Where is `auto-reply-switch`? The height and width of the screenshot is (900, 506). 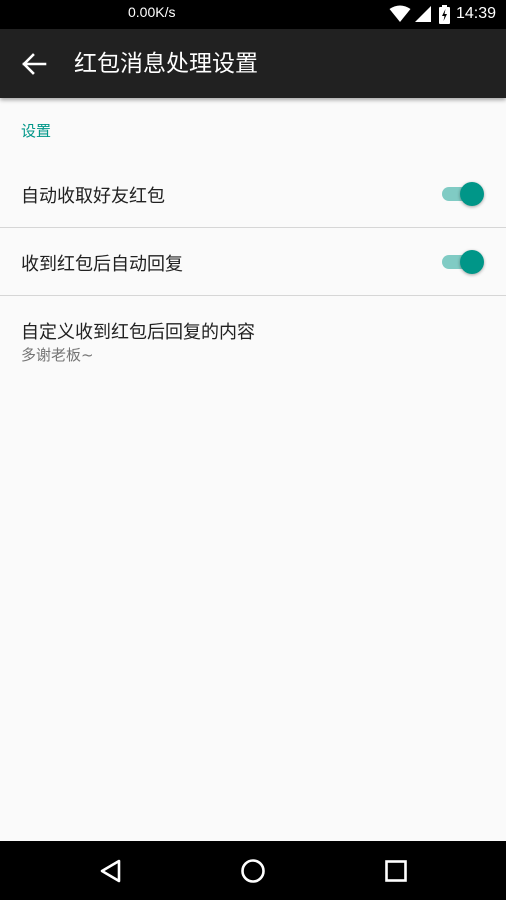
auto-reply-switch is located at coordinates (462, 261).